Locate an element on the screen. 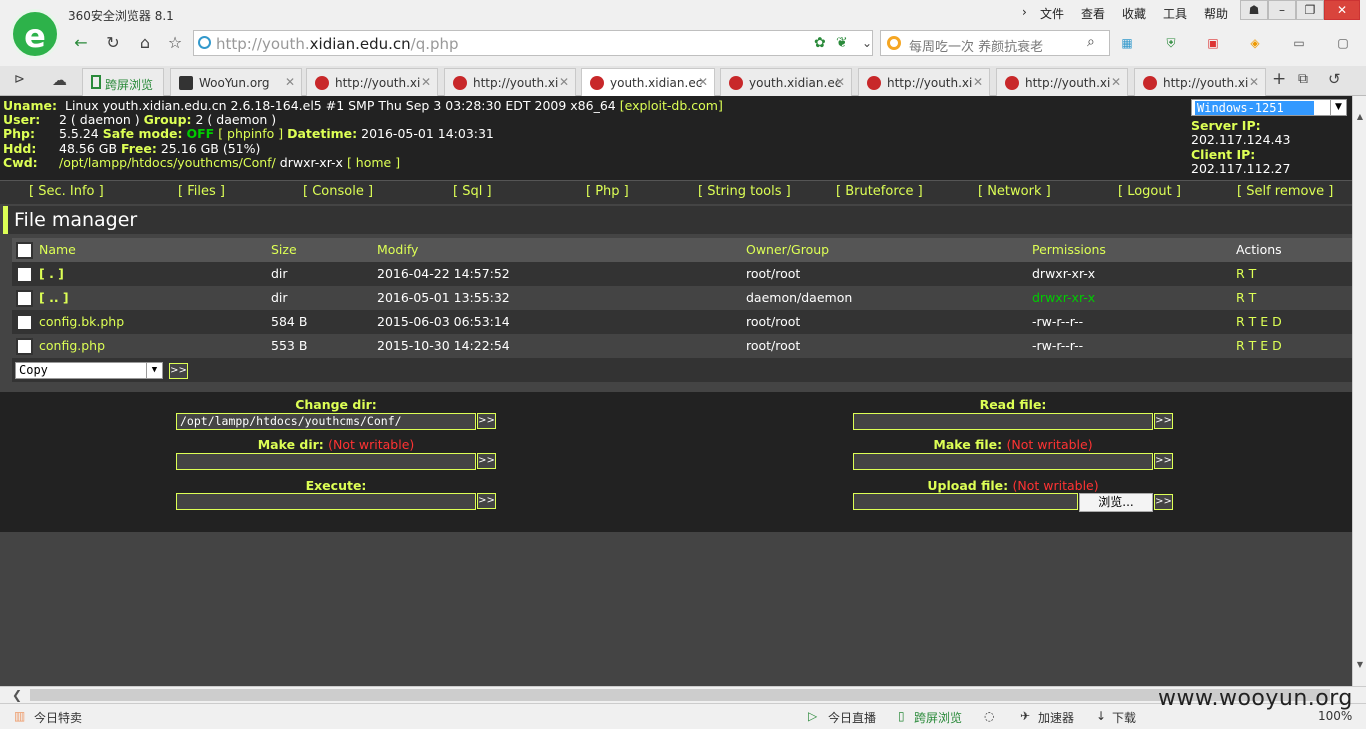 This screenshot has height=729, width=1366. sidebar-toggle-icon: ⊳ is located at coordinates (19, 79).